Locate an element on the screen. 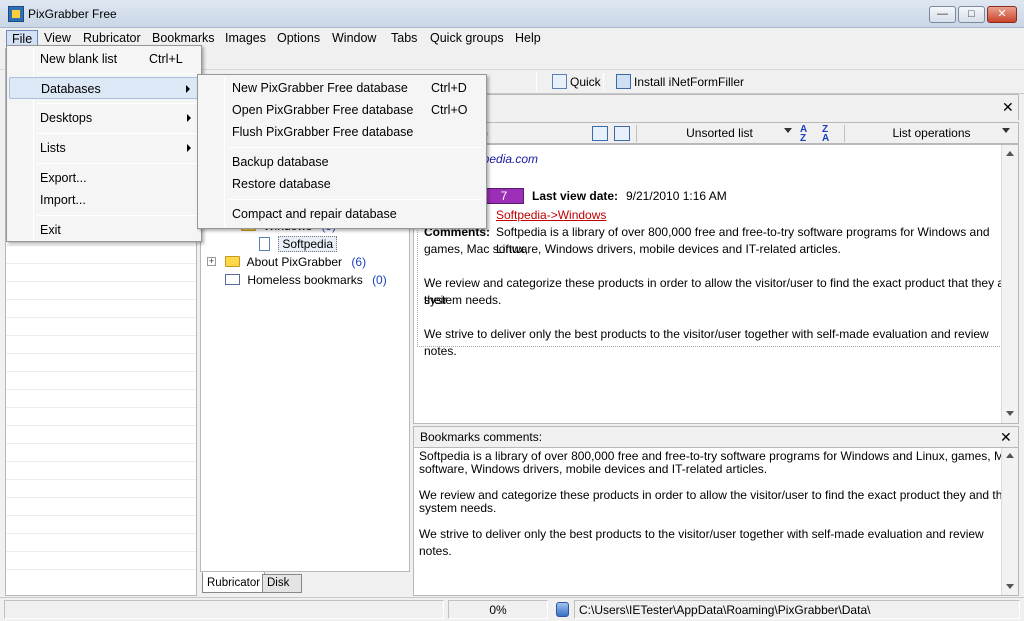  menu-item-label: New blank list is located at coordinates (79, 59).